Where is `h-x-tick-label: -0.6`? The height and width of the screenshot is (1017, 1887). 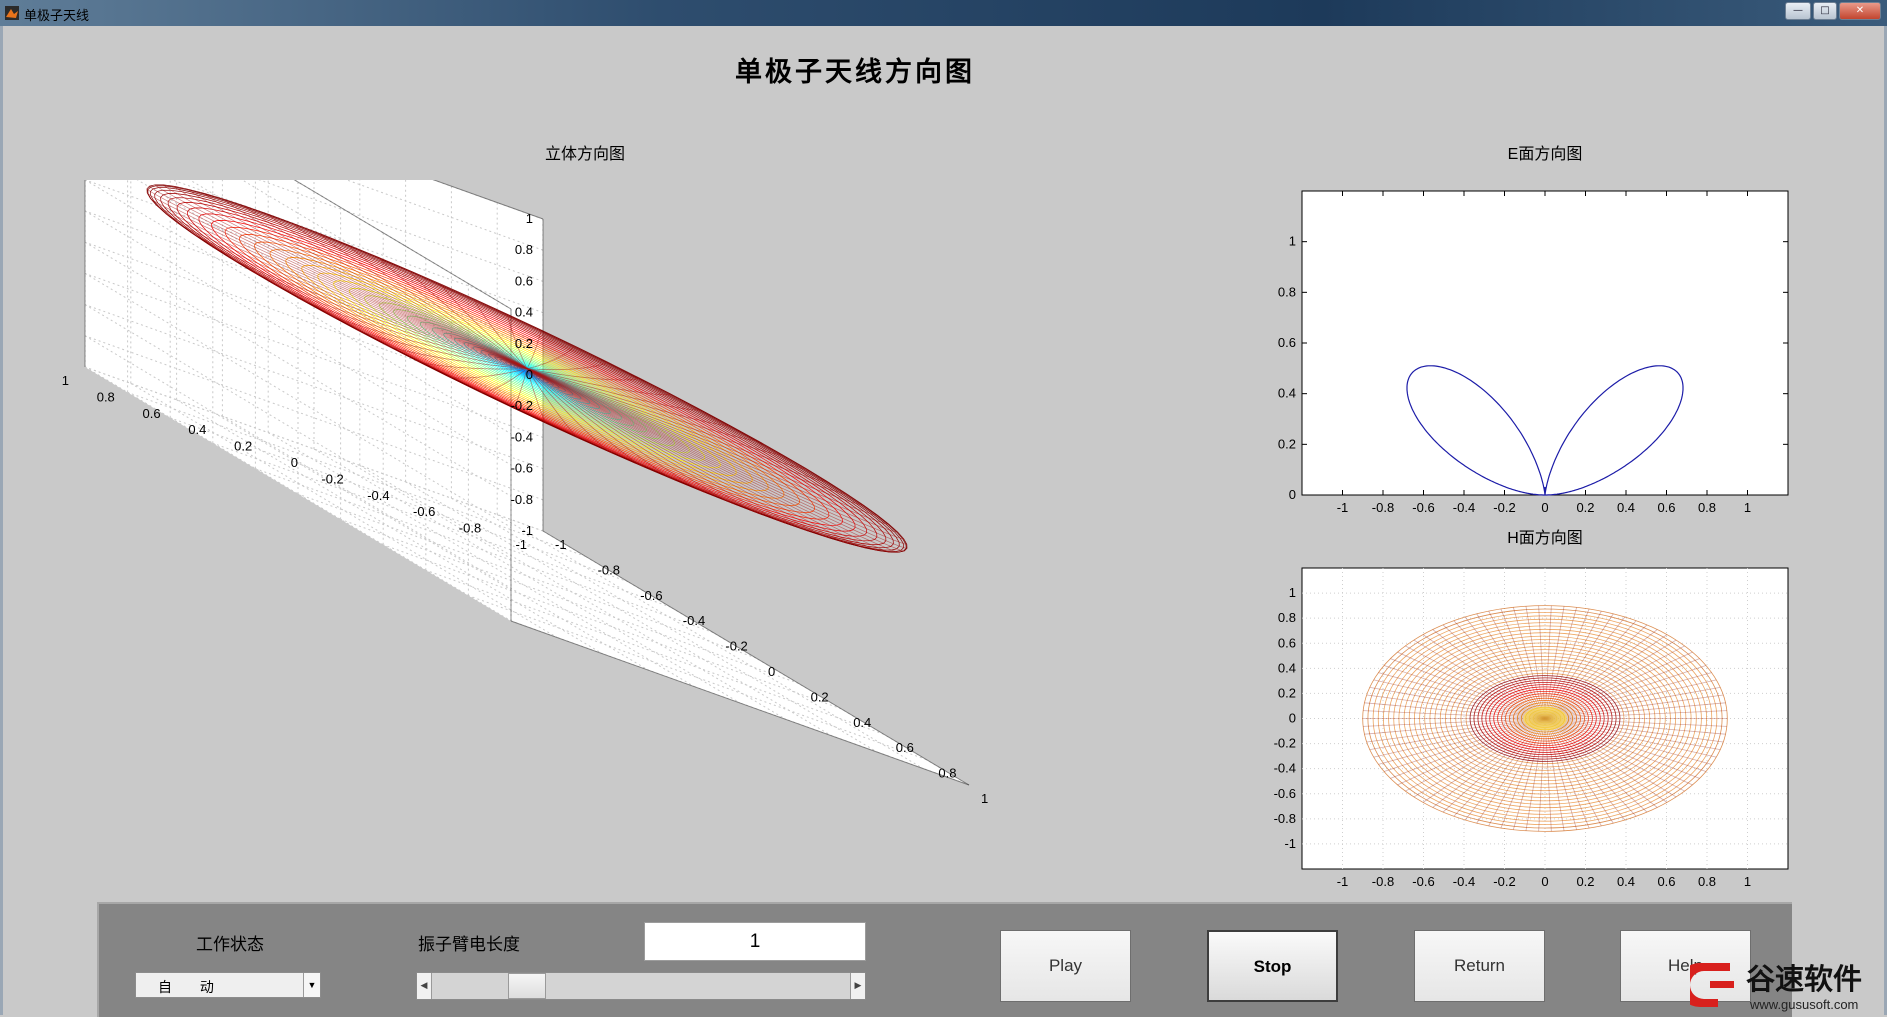 h-x-tick-label: -0.6 is located at coordinates (1423, 881).